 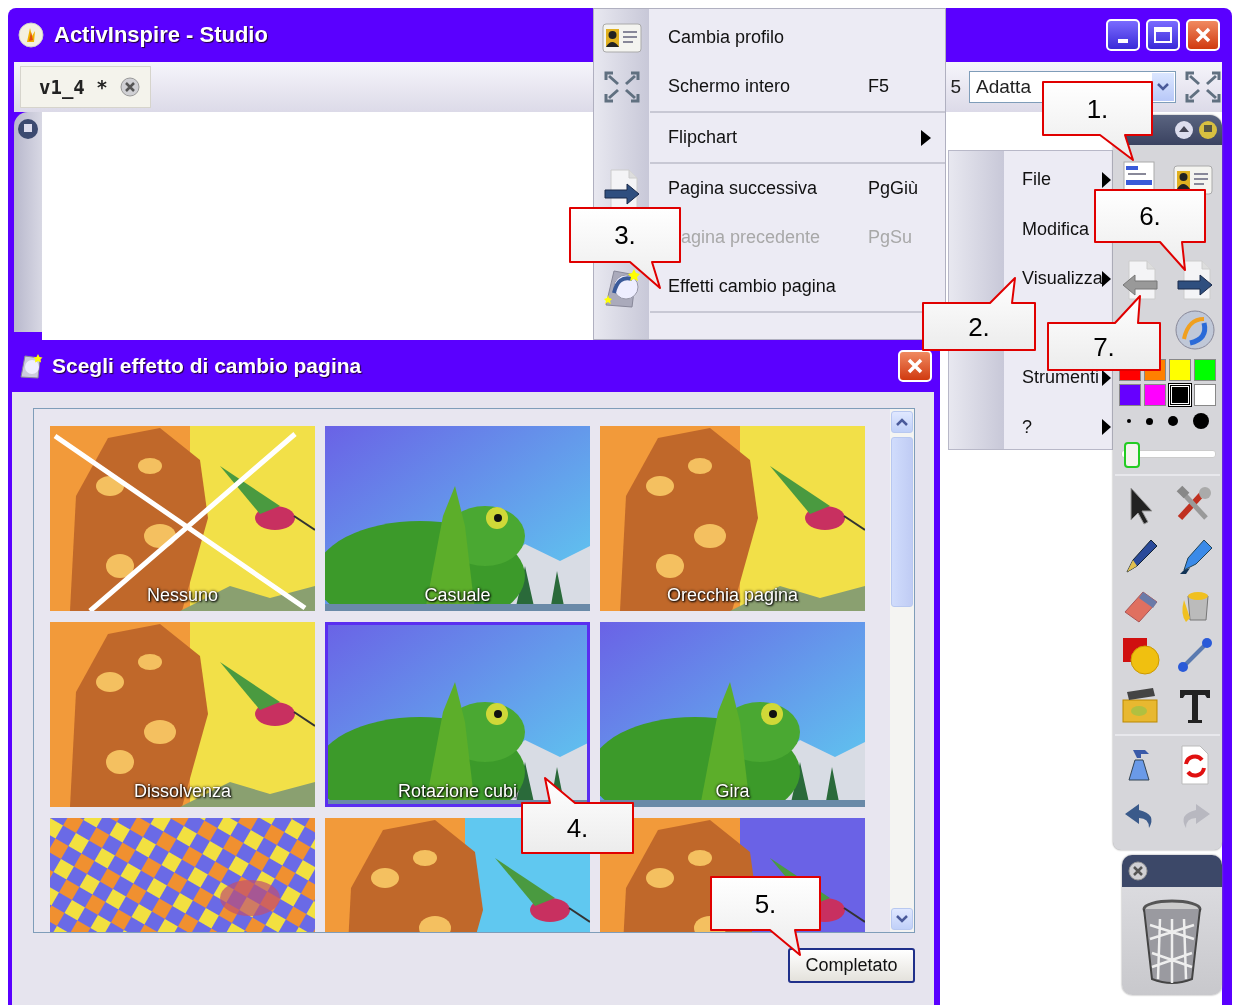 What do you see at coordinates (457, 791) in the screenshot?
I see `effect-label: Rotazione cubi` at bounding box center [457, 791].